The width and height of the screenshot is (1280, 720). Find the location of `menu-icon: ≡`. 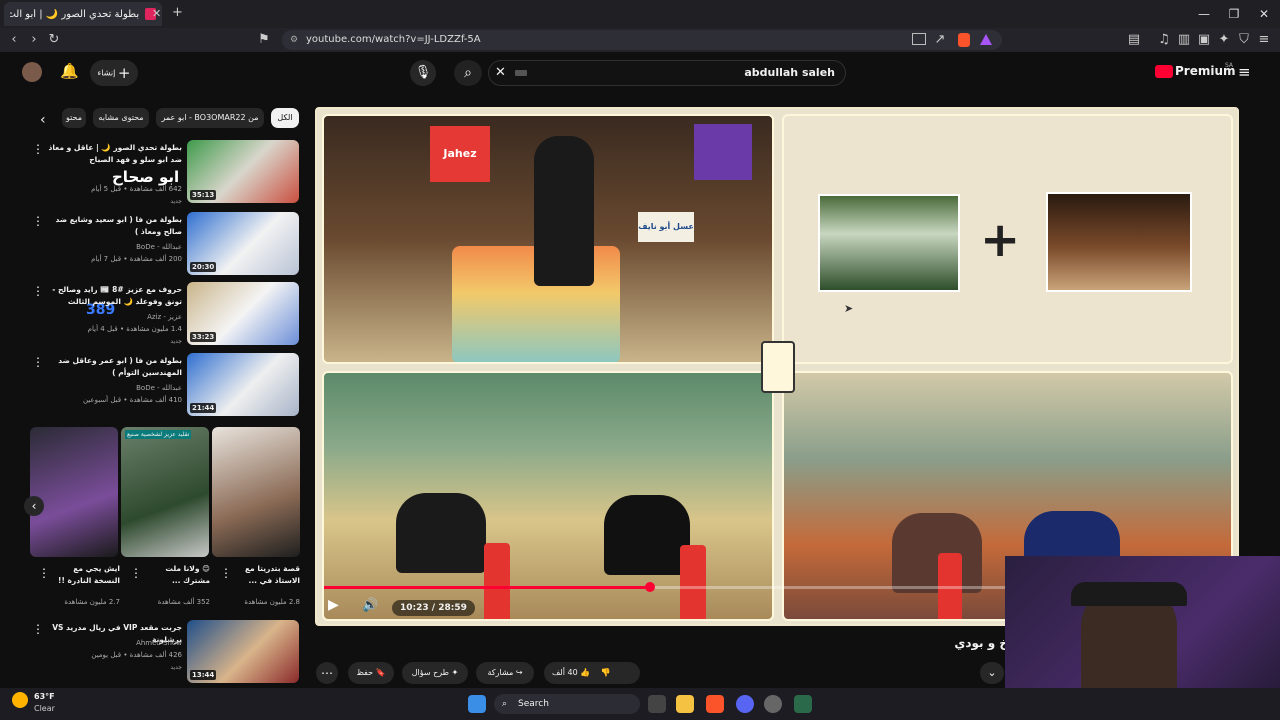

menu-icon: ≡ is located at coordinates (1264, 40).